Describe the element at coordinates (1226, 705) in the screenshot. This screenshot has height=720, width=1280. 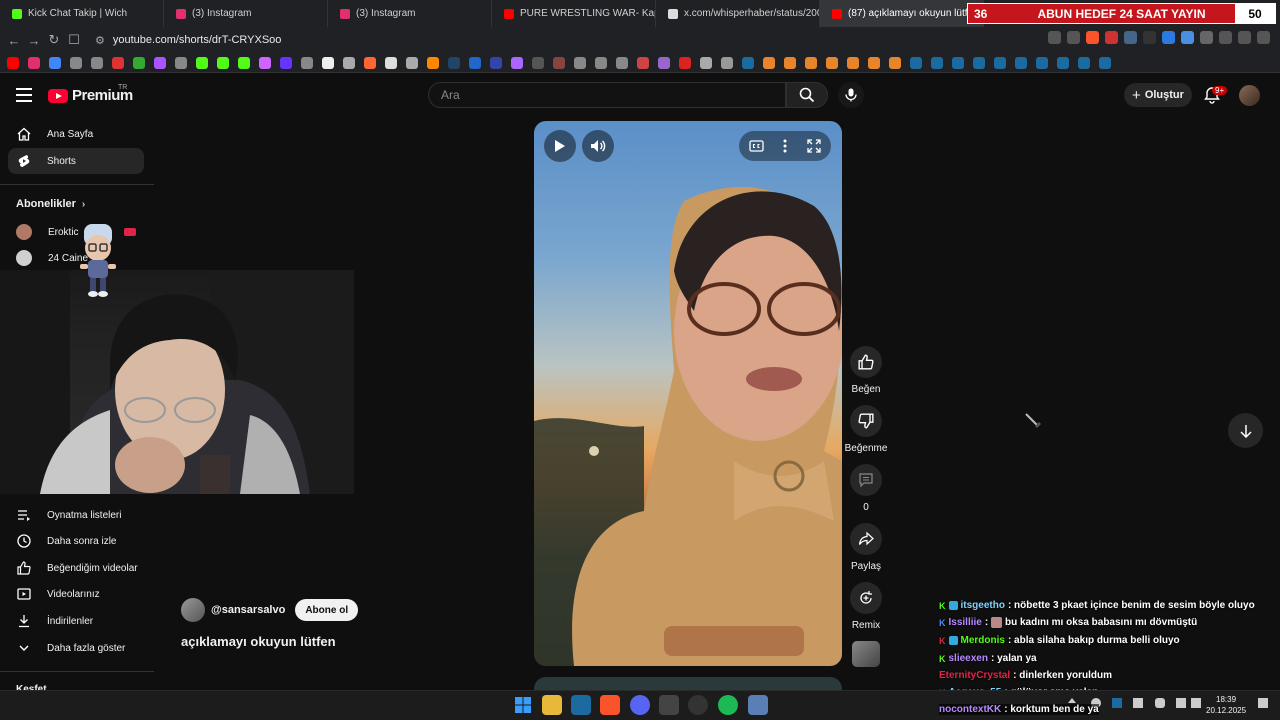
I see `system-clock: 18:39 20.12.2025` at that location.